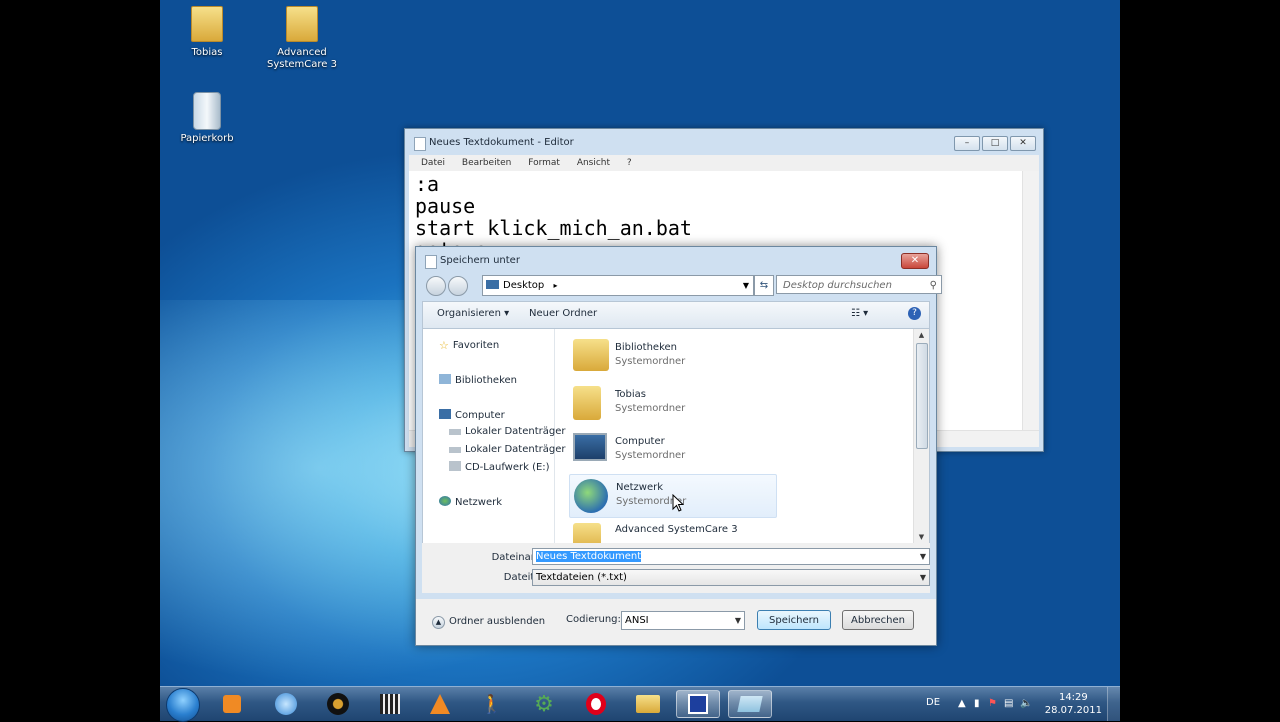 The image size is (1280, 722). Describe the element at coordinates (678, 503) in the screenshot. I see `mouse-cursor-icon` at that location.